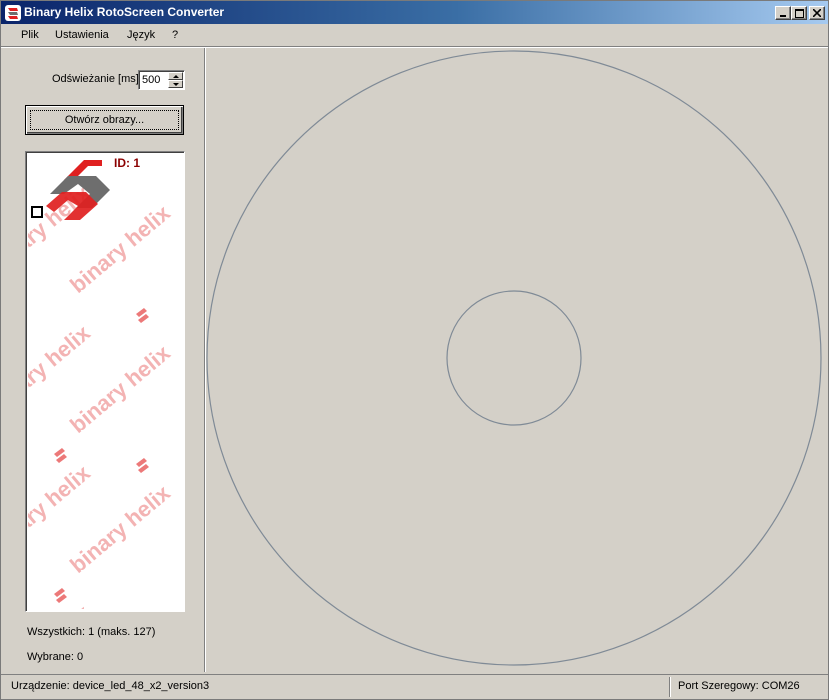 The height and width of the screenshot is (700, 829). Describe the element at coordinates (95, 79) in the screenshot. I see `refresh-label: Odświeżanie [ms]` at that location.